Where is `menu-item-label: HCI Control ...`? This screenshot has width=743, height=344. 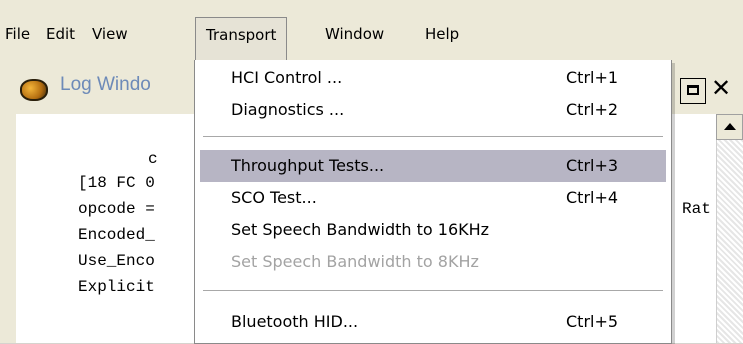
menu-item-label: HCI Control ... is located at coordinates (287, 77).